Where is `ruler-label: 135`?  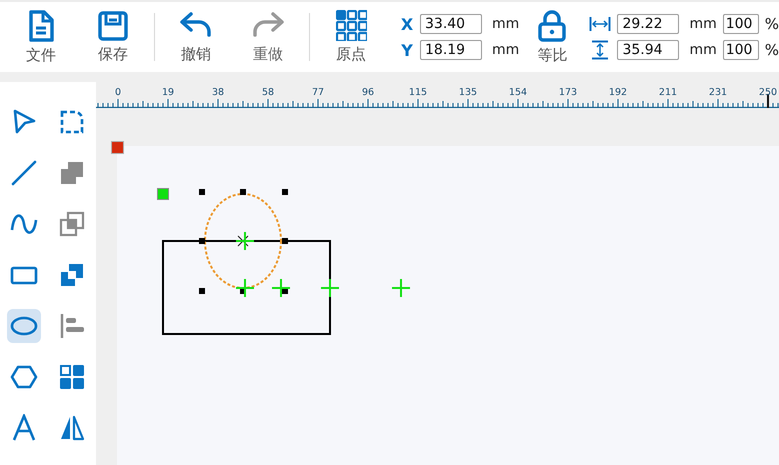 ruler-label: 135 is located at coordinates (468, 92).